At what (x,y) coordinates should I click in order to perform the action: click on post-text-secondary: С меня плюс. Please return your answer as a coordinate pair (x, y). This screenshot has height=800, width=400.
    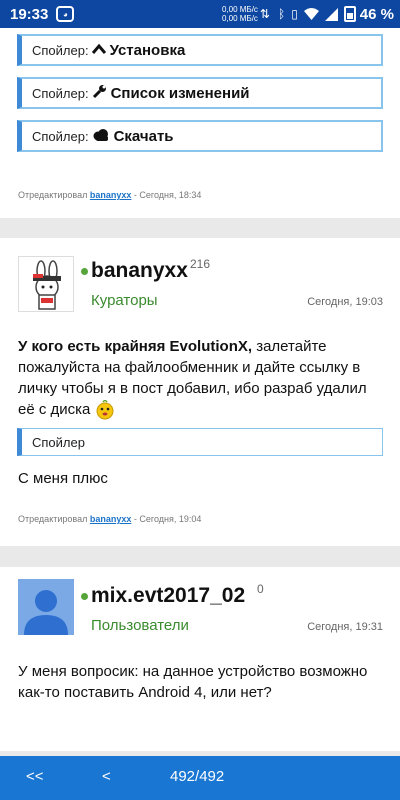
    Looking at the image, I should click on (63, 478).